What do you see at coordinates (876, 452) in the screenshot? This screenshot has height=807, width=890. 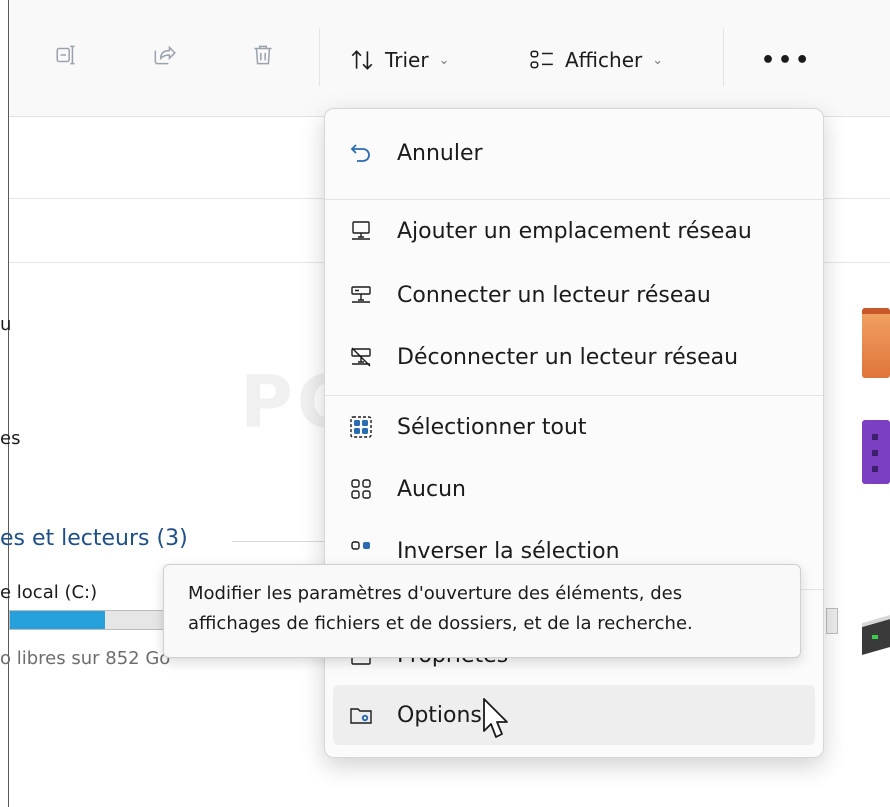 I see `video-folder-icon` at bounding box center [876, 452].